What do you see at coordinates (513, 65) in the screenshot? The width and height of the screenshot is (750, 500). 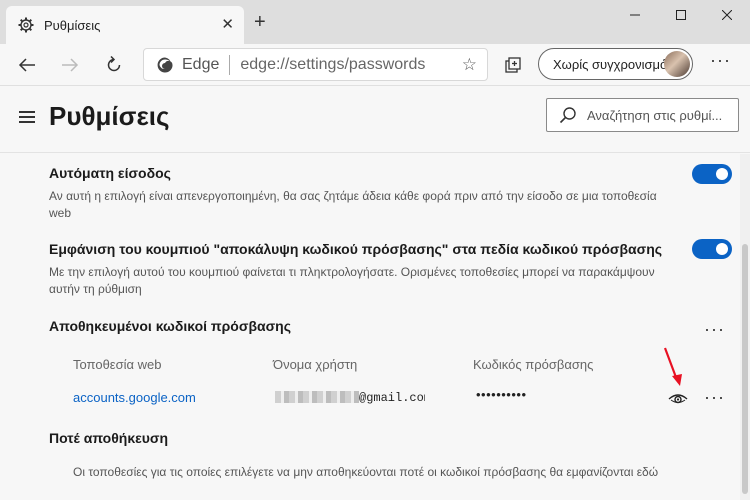 I see `collections-icon` at bounding box center [513, 65].